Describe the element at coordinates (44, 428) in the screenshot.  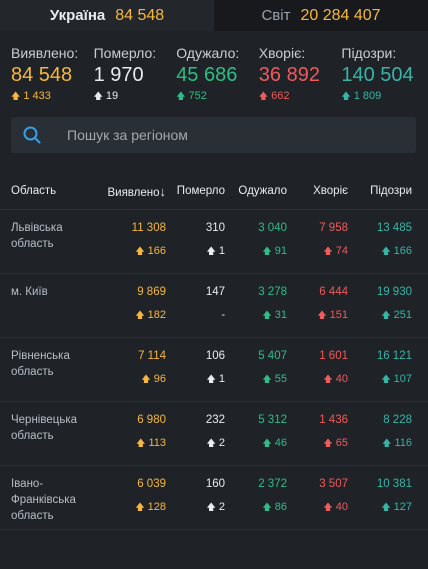
I see `region-name: Чернівецька область` at that location.